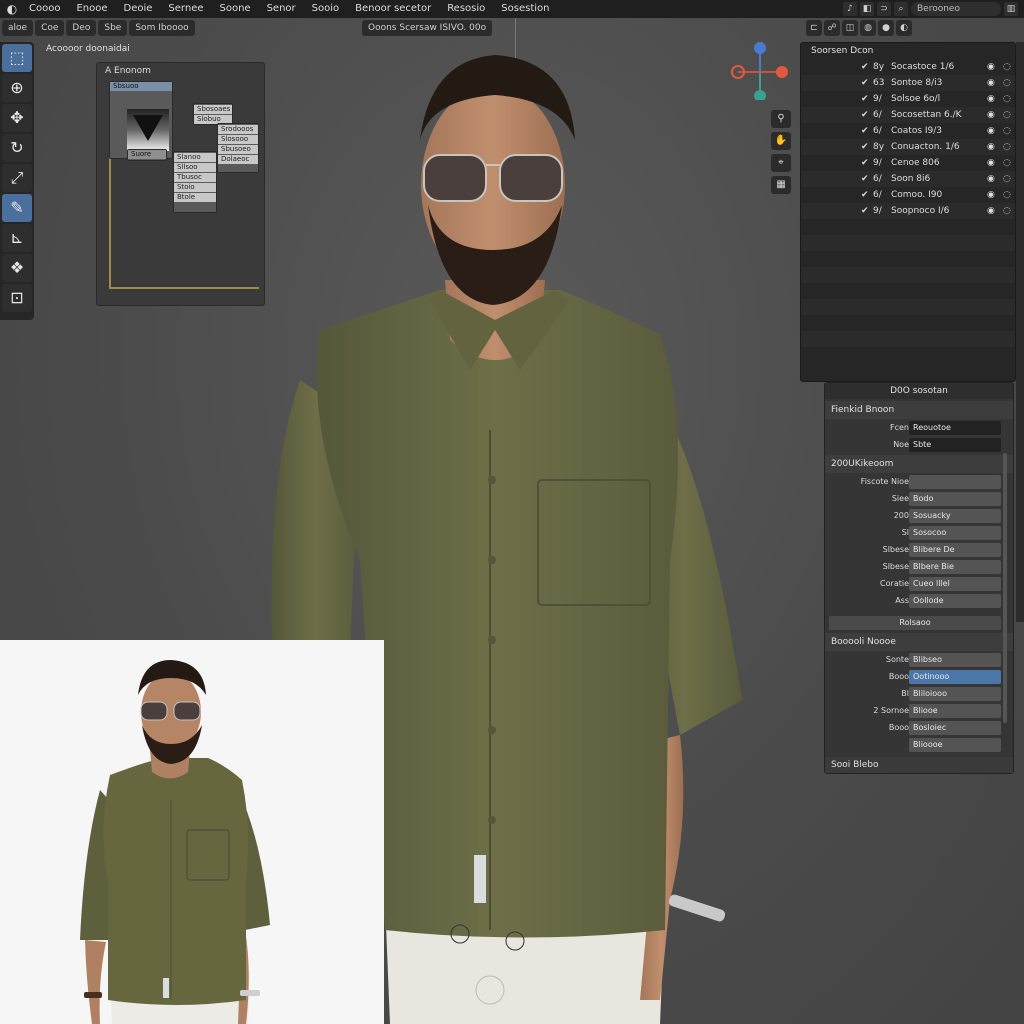 The image size is (1024, 1024). What do you see at coordinates (955, 516) in the screenshot?
I see `property-field: Sosuacky` at bounding box center [955, 516].